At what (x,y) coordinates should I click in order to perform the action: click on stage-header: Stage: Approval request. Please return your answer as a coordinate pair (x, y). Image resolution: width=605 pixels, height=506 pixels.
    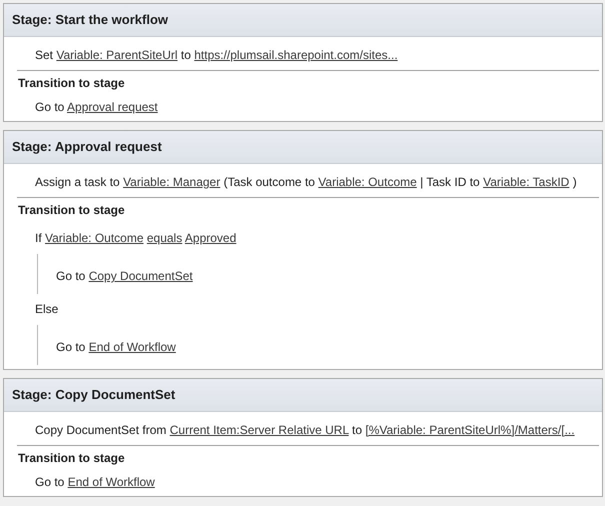
    Looking at the image, I should click on (303, 147).